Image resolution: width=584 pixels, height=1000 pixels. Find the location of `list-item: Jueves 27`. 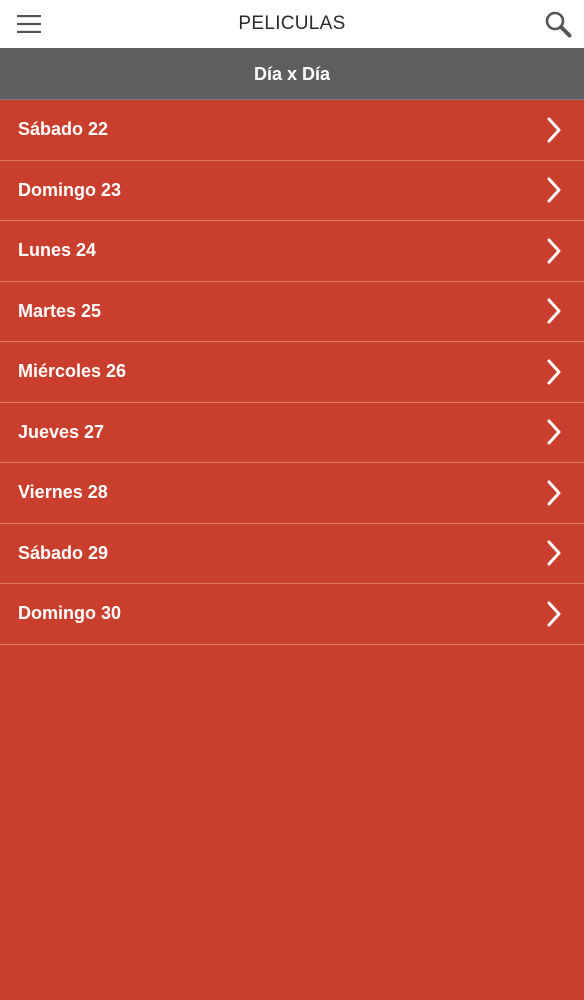

list-item: Jueves 27 is located at coordinates (292, 433).